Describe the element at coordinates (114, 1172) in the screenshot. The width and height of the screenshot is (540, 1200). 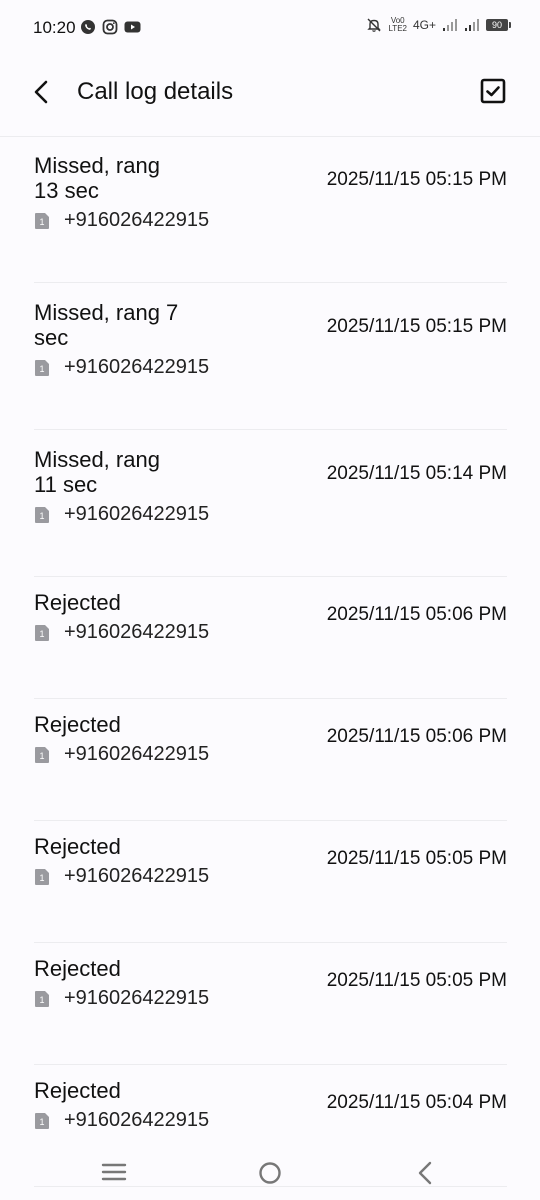
I see `menu-icon` at that location.